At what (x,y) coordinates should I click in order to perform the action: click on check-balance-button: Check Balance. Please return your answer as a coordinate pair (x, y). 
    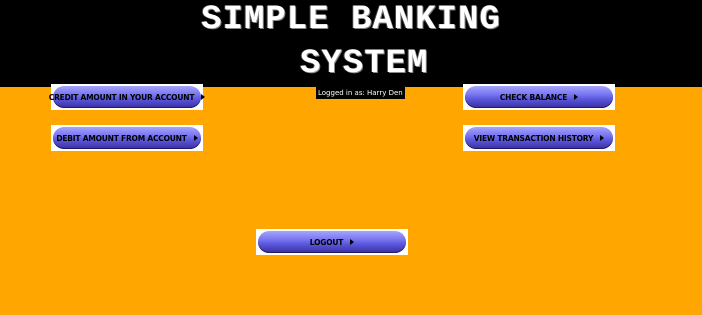
    Looking at the image, I should click on (539, 97).